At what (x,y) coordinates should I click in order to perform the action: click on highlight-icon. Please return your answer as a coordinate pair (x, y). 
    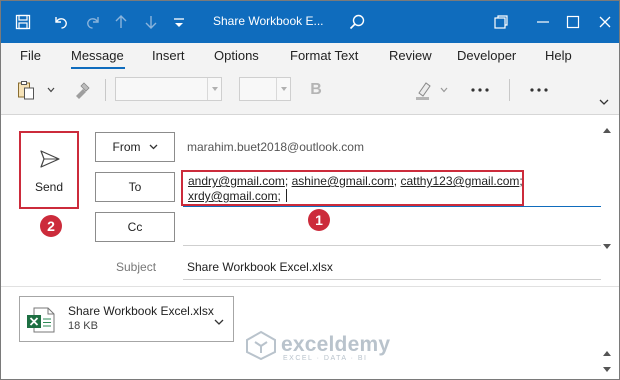
    Looking at the image, I should click on (424, 90).